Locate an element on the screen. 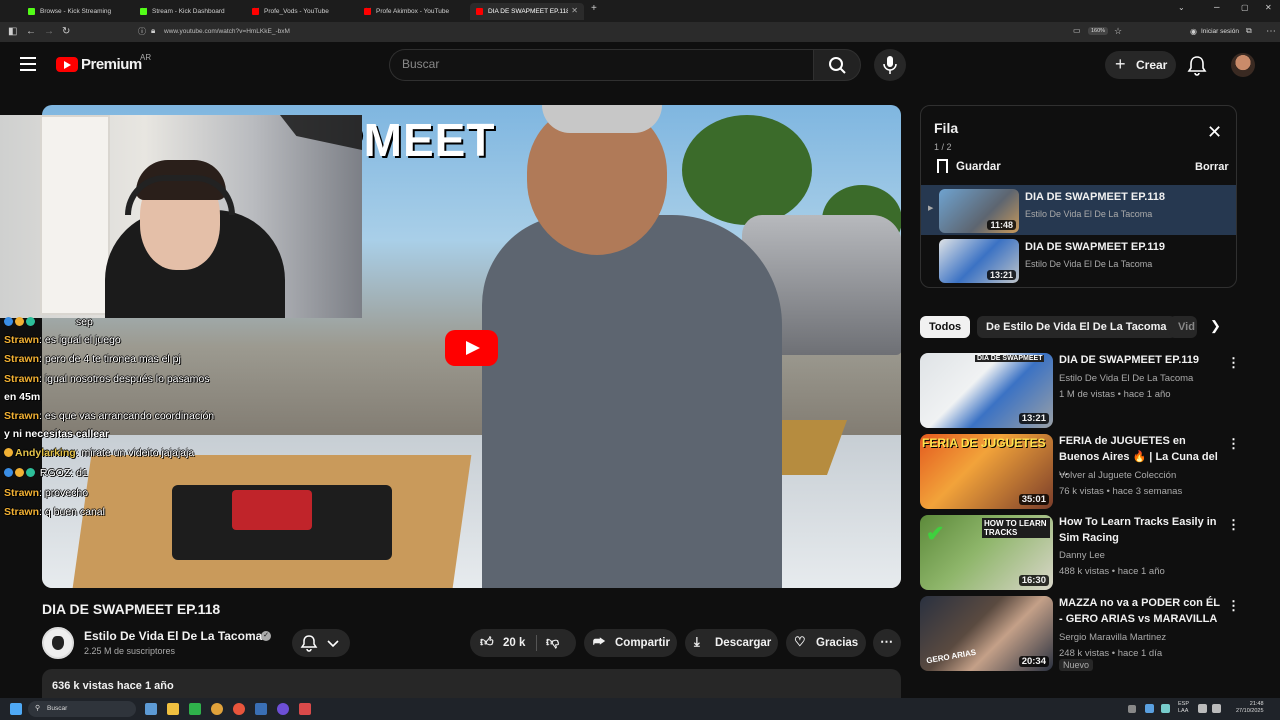  thanks-button: ♡ Gracias is located at coordinates (826, 643).